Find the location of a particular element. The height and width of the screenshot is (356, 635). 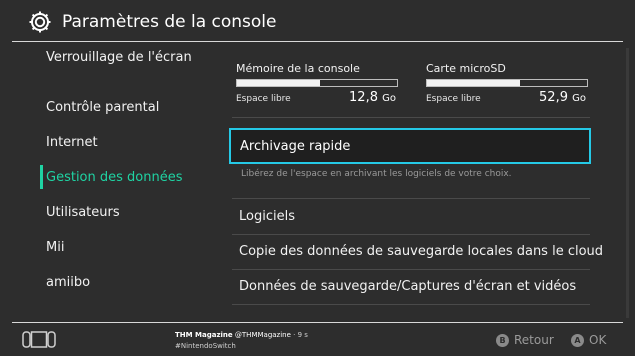

console-storage-bar is located at coordinates (317, 83).